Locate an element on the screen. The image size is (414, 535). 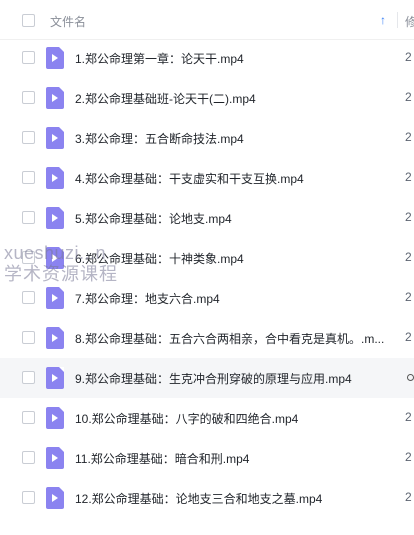
file-row-hovered: 9.郑公命理基础：生克冲合刑穿破的原理与应用.mp4 is located at coordinates (207, 378).